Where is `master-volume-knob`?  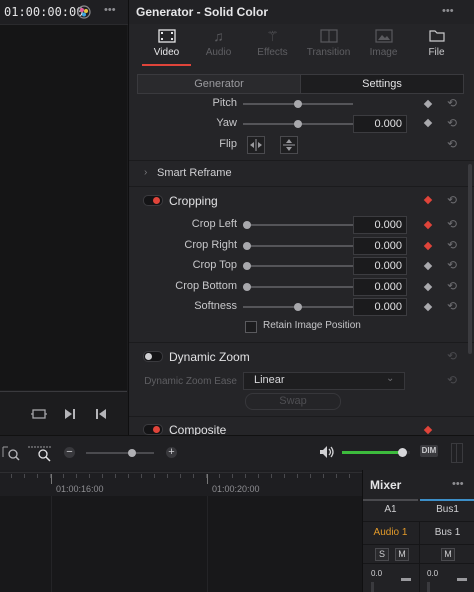
master-volume-knob is located at coordinates (402, 452).